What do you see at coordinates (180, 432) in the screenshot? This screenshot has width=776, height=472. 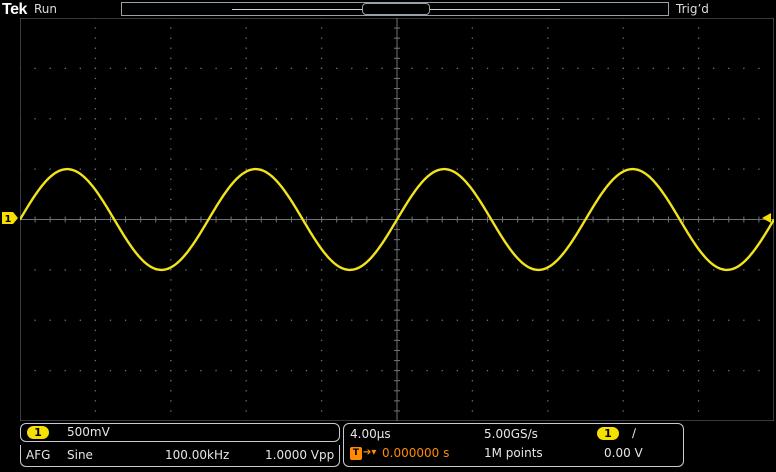 I see `channel1-readout: 1 500mV` at bounding box center [180, 432].